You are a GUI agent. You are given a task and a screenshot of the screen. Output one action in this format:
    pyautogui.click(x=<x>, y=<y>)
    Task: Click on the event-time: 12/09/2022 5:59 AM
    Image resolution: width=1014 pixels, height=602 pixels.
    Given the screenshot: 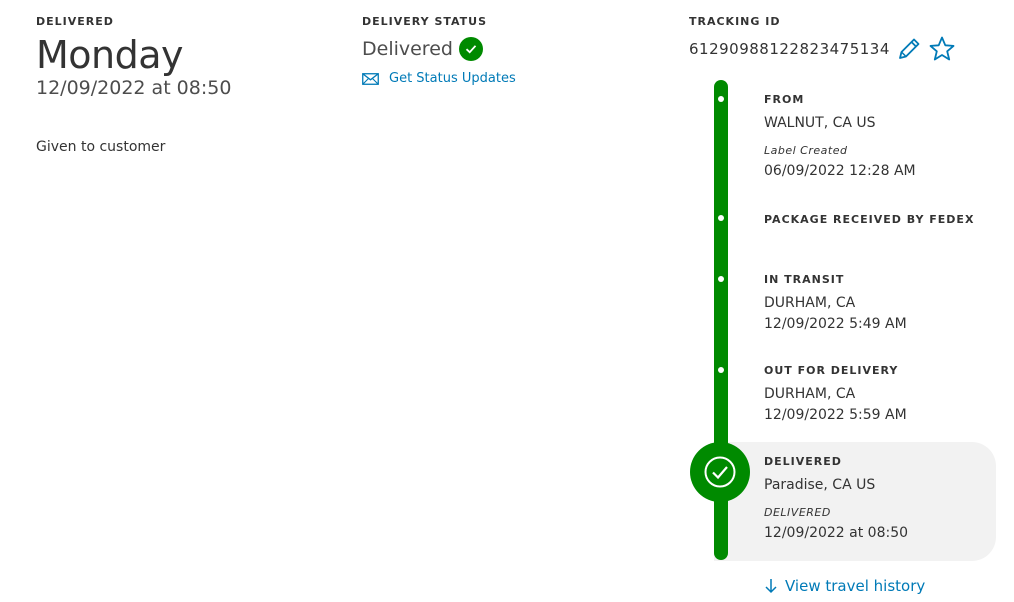 What is the action you would take?
    pyautogui.click(x=835, y=415)
    